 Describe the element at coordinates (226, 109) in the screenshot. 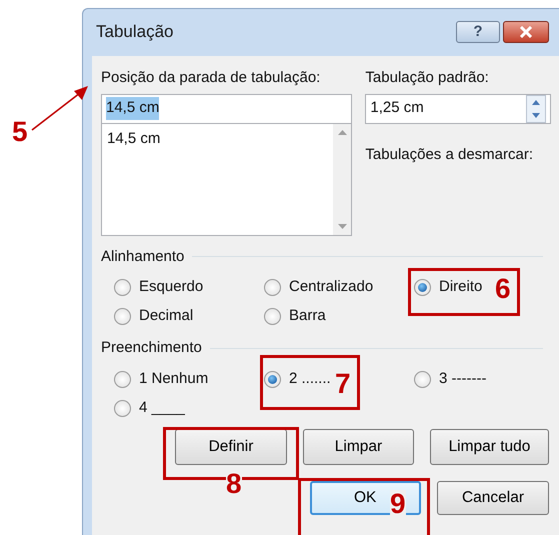

I see `tab-position-field: 14,5 cm` at that location.